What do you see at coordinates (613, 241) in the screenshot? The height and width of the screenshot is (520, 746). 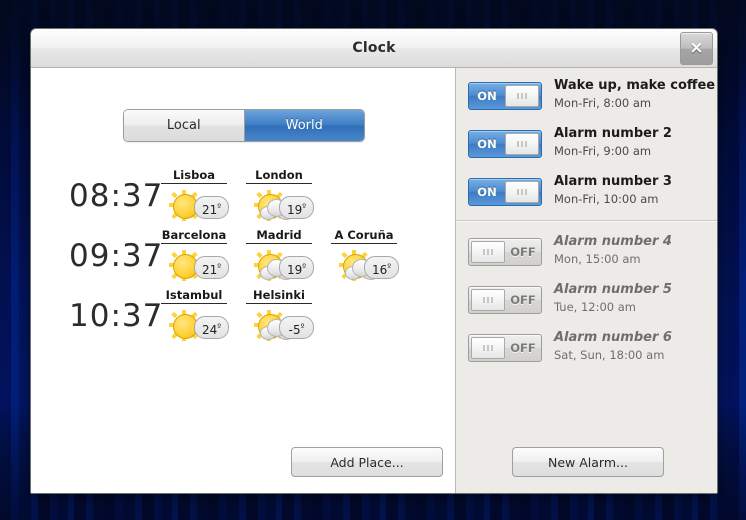 I see `alarm-title: Alarm number 4` at bounding box center [613, 241].